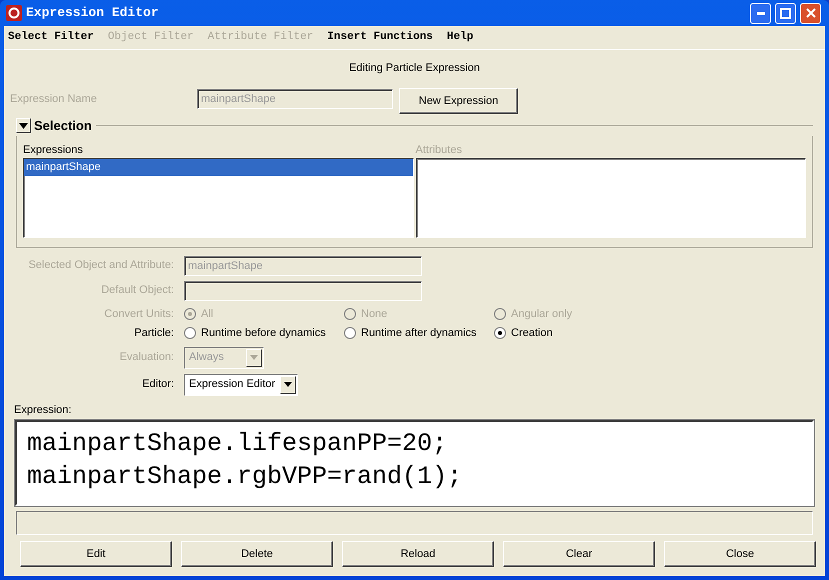 The width and height of the screenshot is (829, 580). What do you see at coordinates (532, 333) in the screenshot?
I see `radio-label: Creation` at bounding box center [532, 333].